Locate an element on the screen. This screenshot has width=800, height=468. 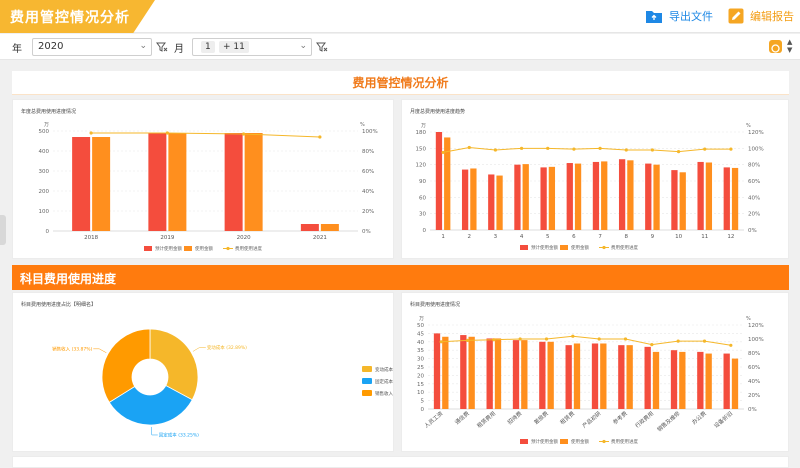
y-tick-label: 30 is located at coordinates (420, 360).